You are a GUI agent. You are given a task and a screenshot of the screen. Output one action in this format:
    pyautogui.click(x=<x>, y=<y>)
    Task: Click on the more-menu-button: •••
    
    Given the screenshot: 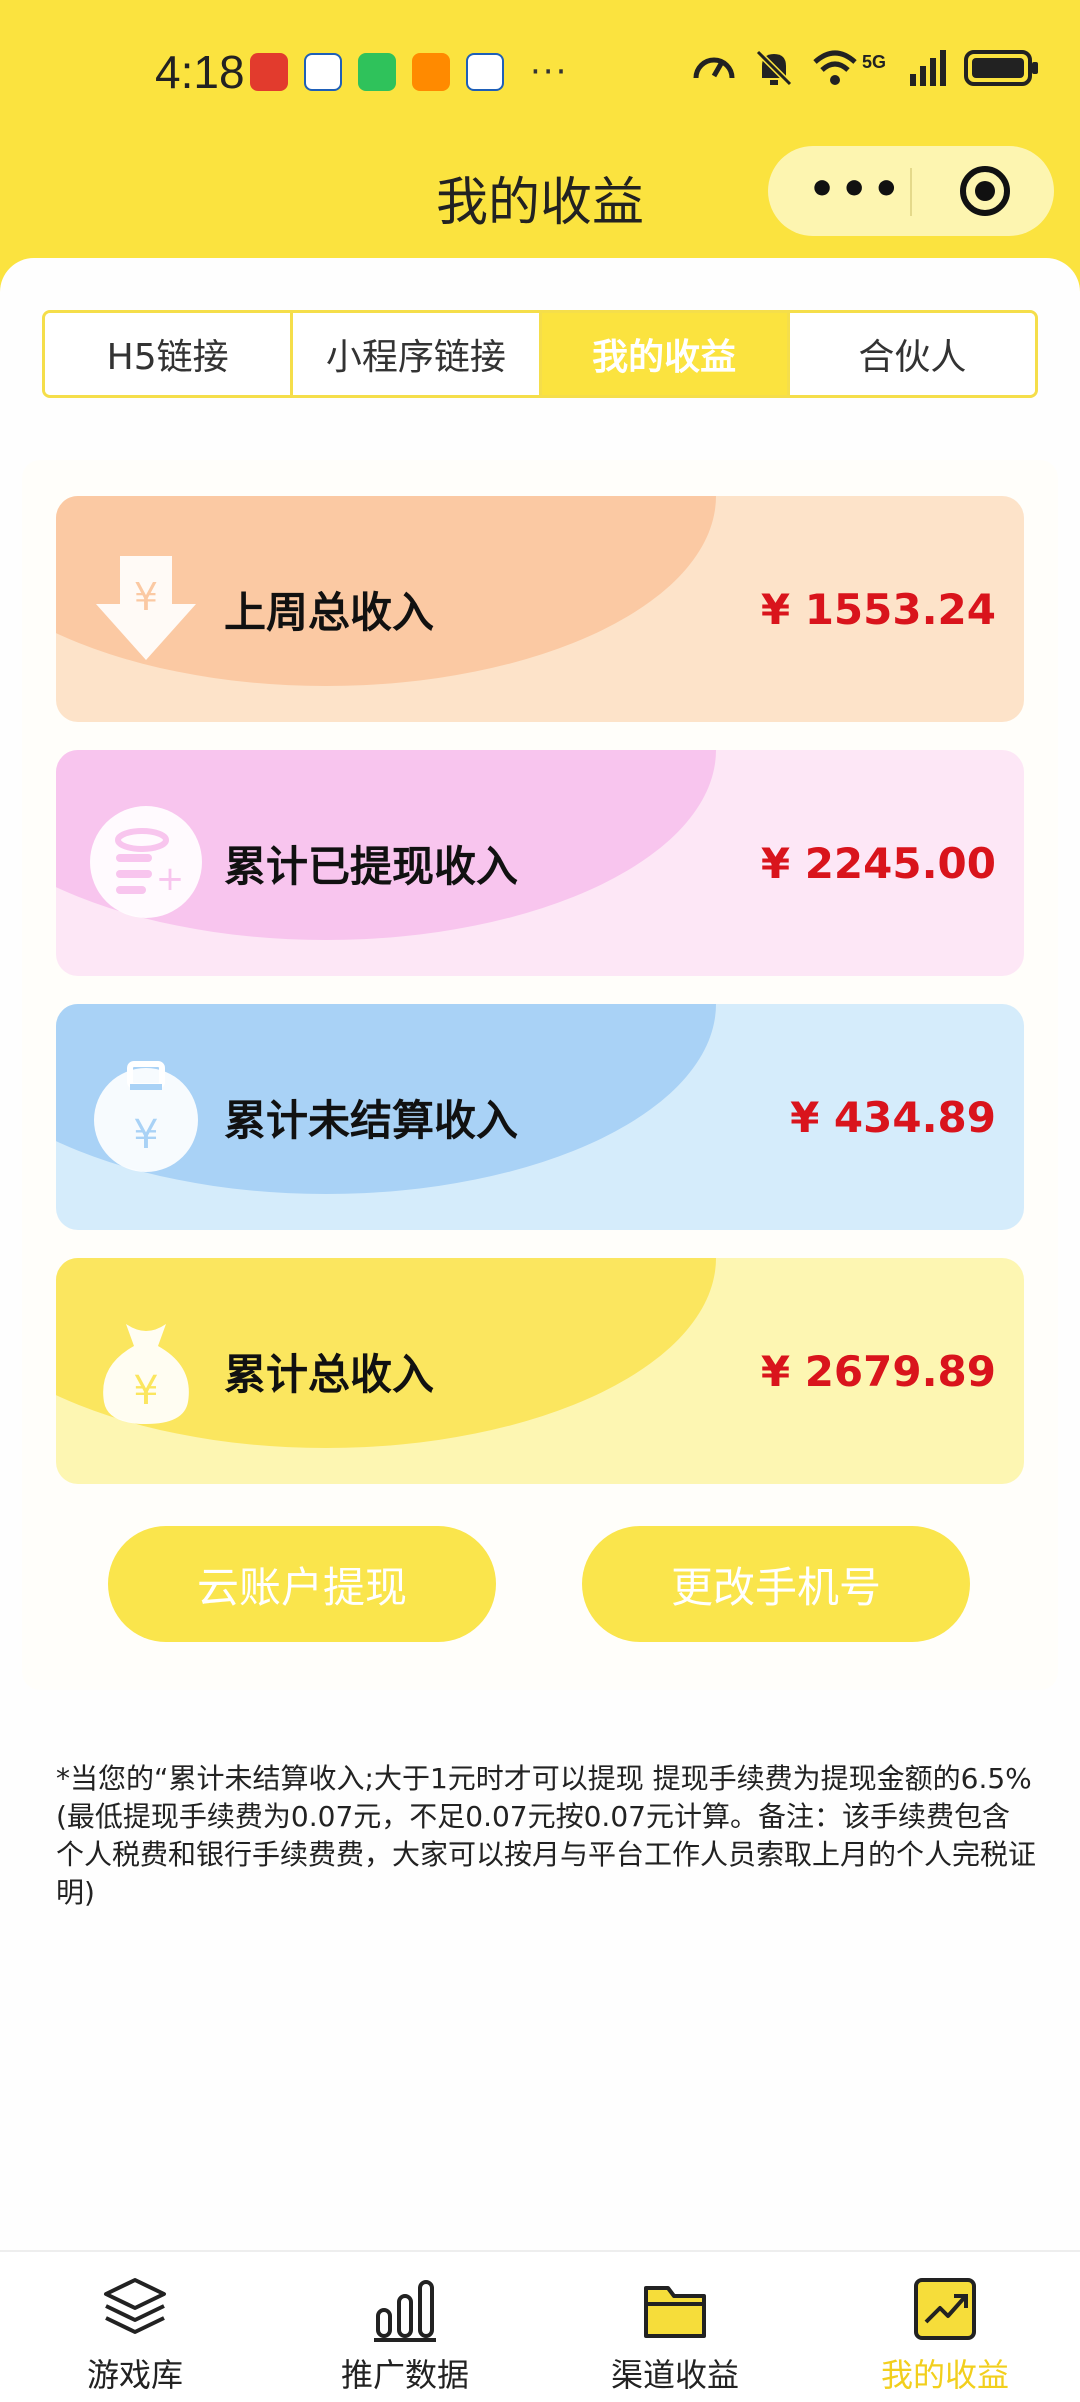 What is the action you would take?
    pyautogui.click(x=856, y=189)
    